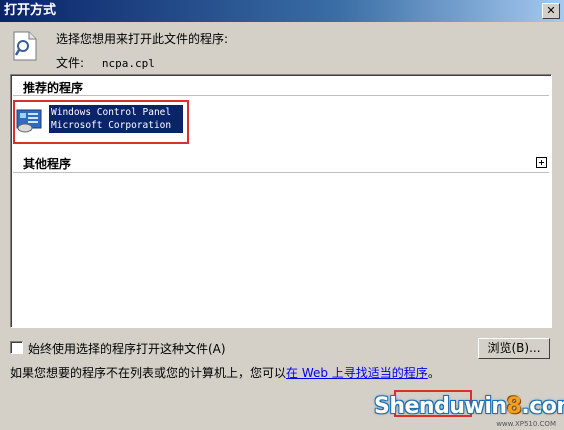 This screenshot has height=430, width=564. I want to click on other-programs-header: 其他程序, so click(47, 164).